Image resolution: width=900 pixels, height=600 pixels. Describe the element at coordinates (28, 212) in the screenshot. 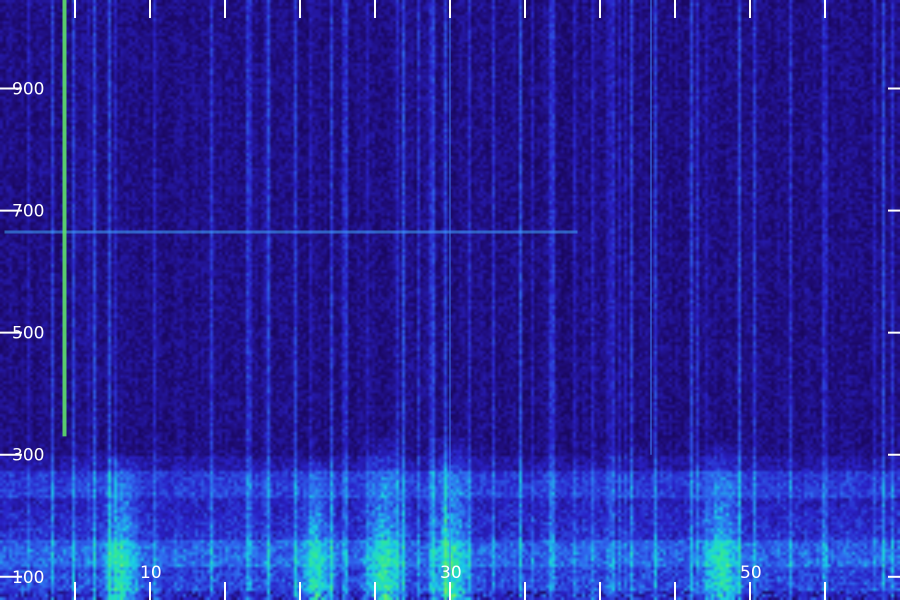

I see `y-tick-label: 700` at that location.